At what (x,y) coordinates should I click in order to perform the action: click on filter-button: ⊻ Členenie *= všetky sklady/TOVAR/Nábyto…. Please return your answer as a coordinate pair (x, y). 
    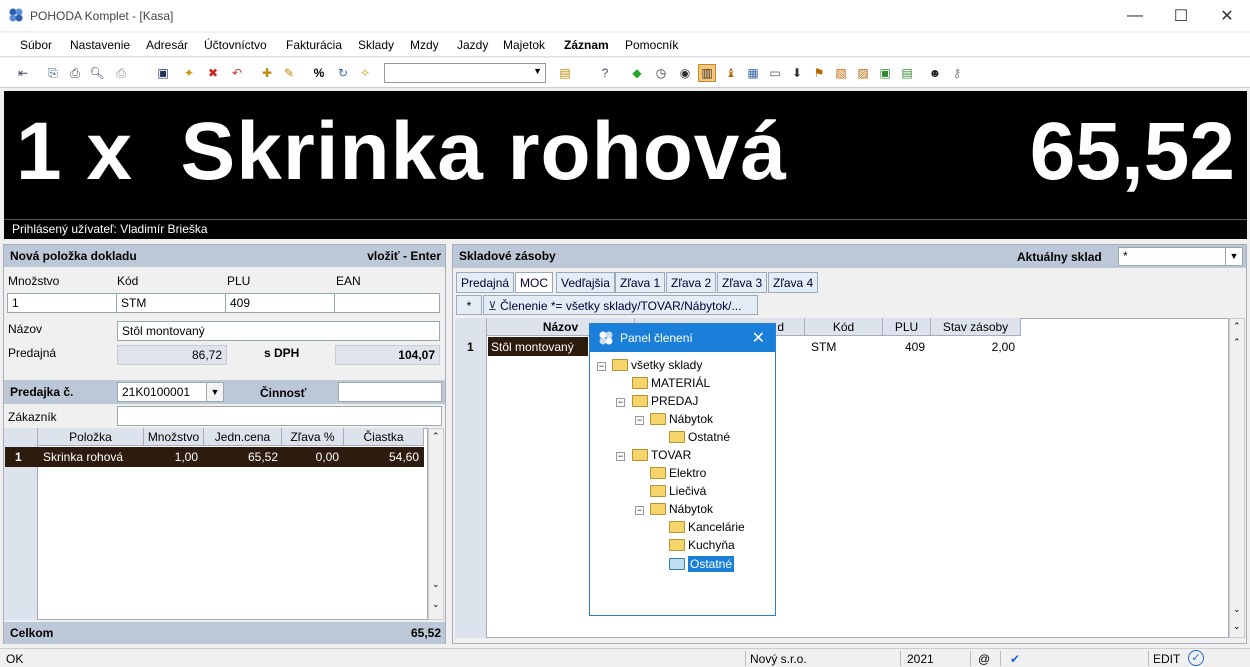
    Looking at the image, I should click on (620, 305).